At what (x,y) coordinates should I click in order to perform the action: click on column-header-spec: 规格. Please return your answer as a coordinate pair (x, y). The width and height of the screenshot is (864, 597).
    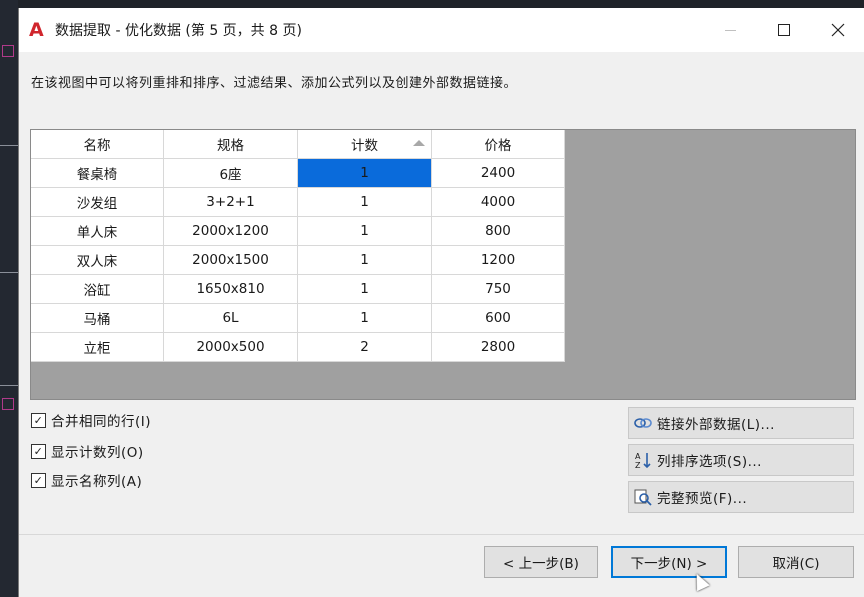
    Looking at the image, I should click on (230, 144).